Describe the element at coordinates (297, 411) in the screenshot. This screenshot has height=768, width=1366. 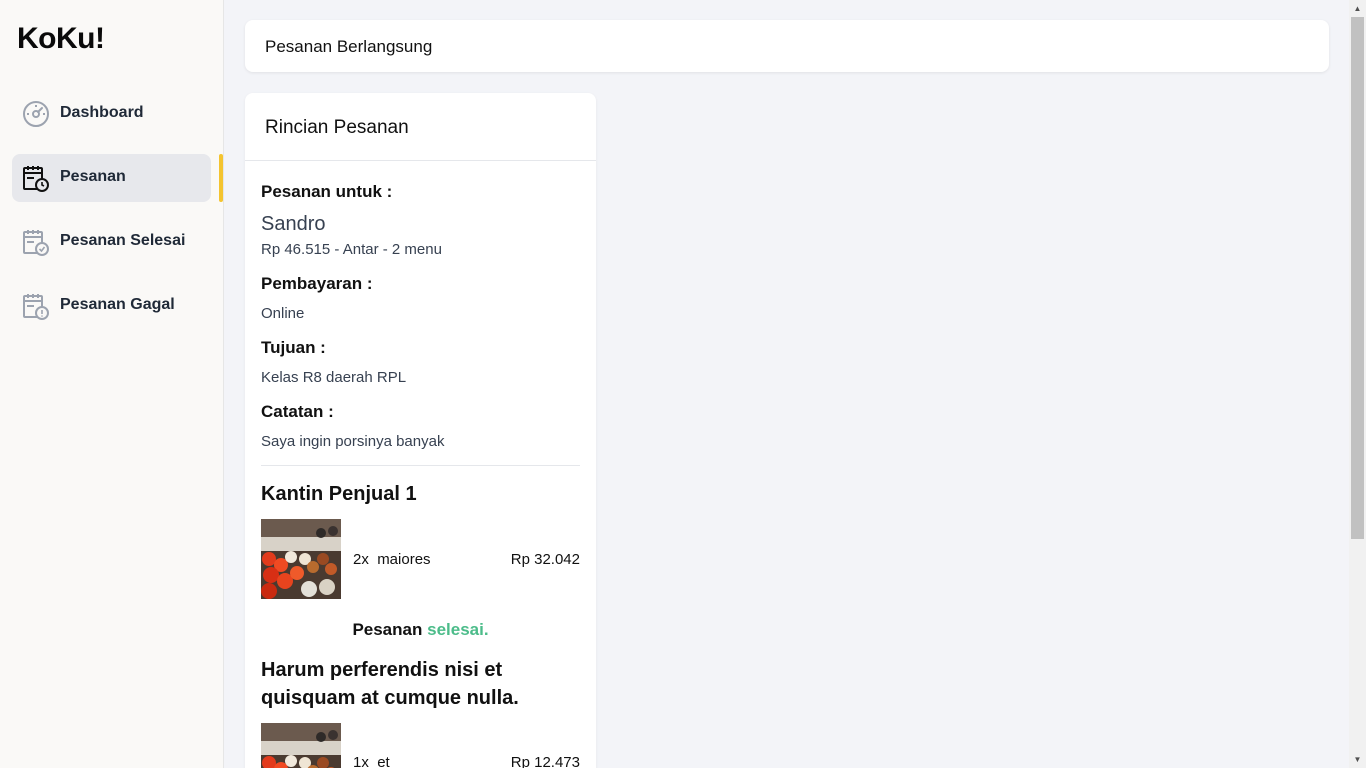
I see `note-label: Catatan :` at that location.